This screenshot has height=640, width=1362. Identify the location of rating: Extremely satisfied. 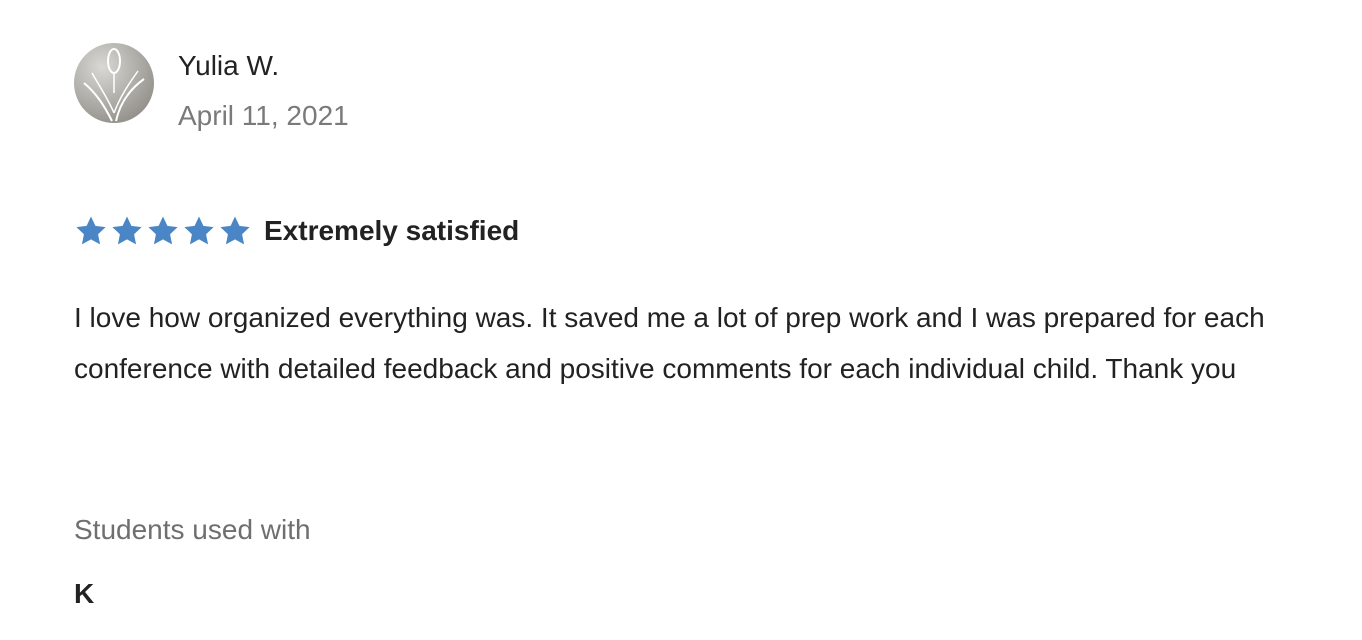
(296, 231).